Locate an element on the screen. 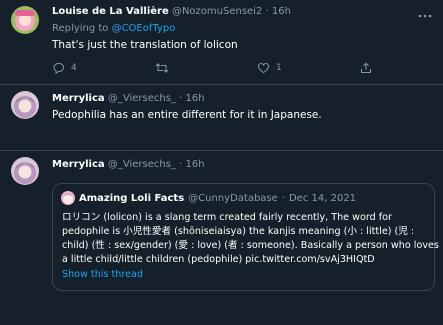 The height and width of the screenshot is (325, 443). avatar-louise is located at coordinates (25, 20).